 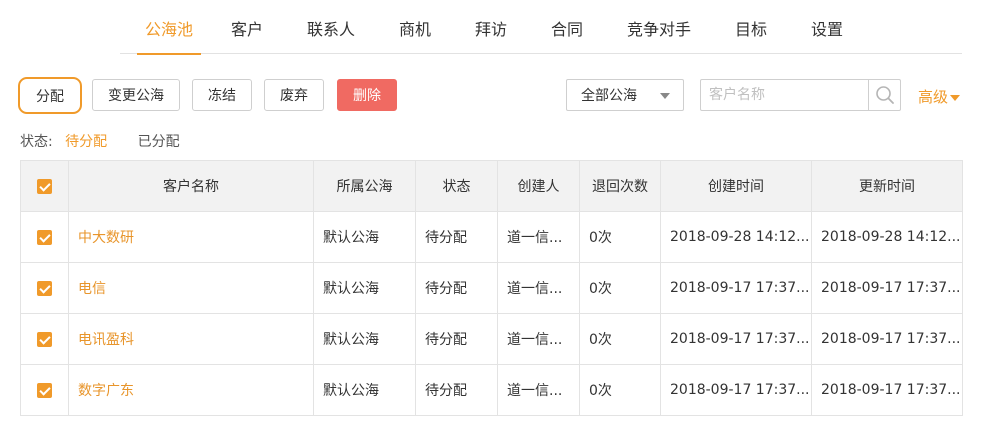 What do you see at coordinates (364, 186) in the screenshot?
I see `column-header-pool: 所属公海` at bounding box center [364, 186].